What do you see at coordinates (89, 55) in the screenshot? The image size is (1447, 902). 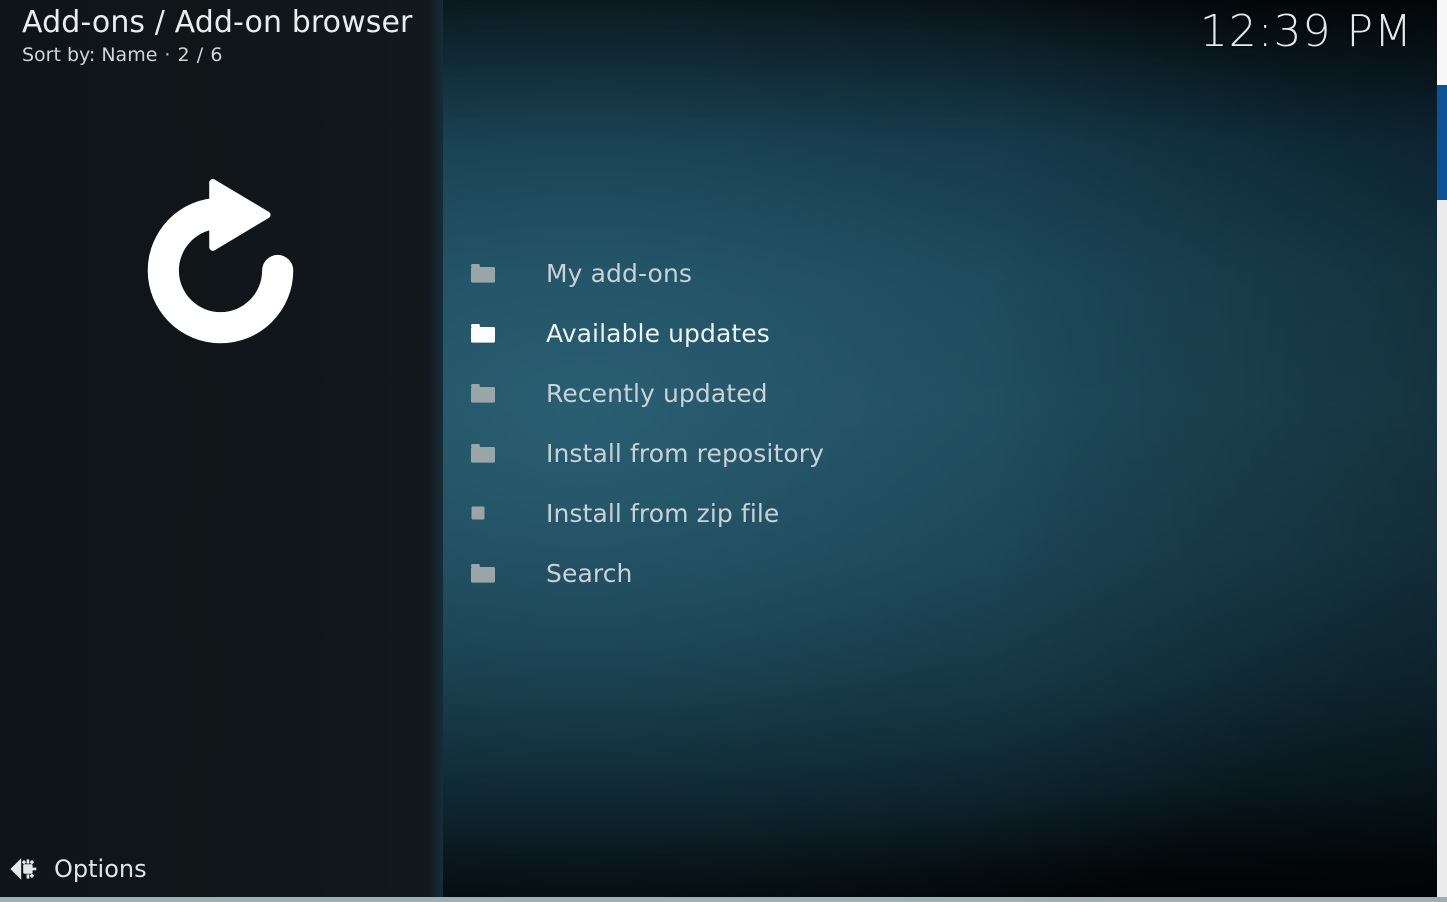 I see `sort-by-label: Sort by: Name` at bounding box center [89, 55].